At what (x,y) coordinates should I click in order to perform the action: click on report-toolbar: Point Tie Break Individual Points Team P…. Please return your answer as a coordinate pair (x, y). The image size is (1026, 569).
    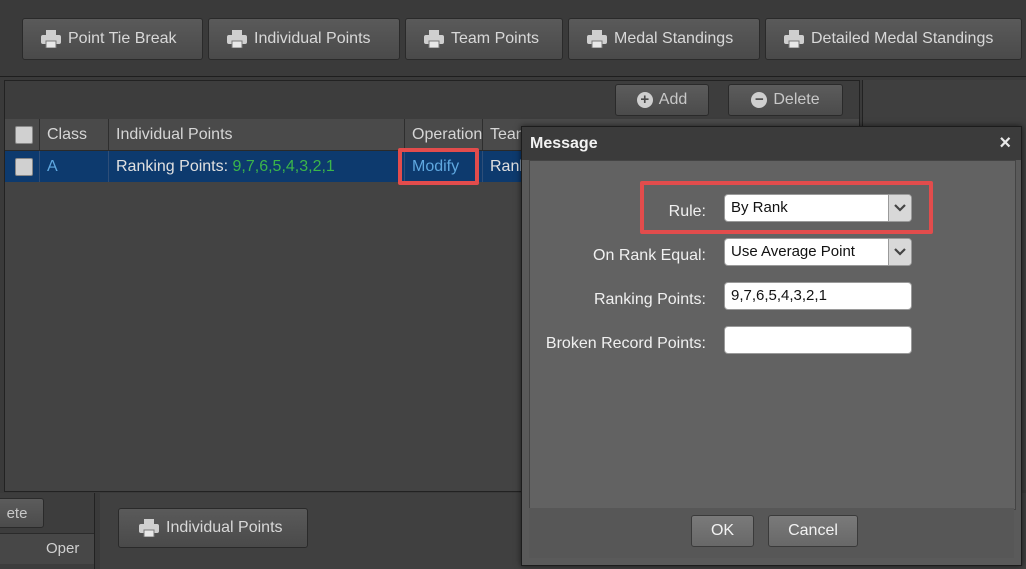
    Looking at the image, I should click on (513, 38).